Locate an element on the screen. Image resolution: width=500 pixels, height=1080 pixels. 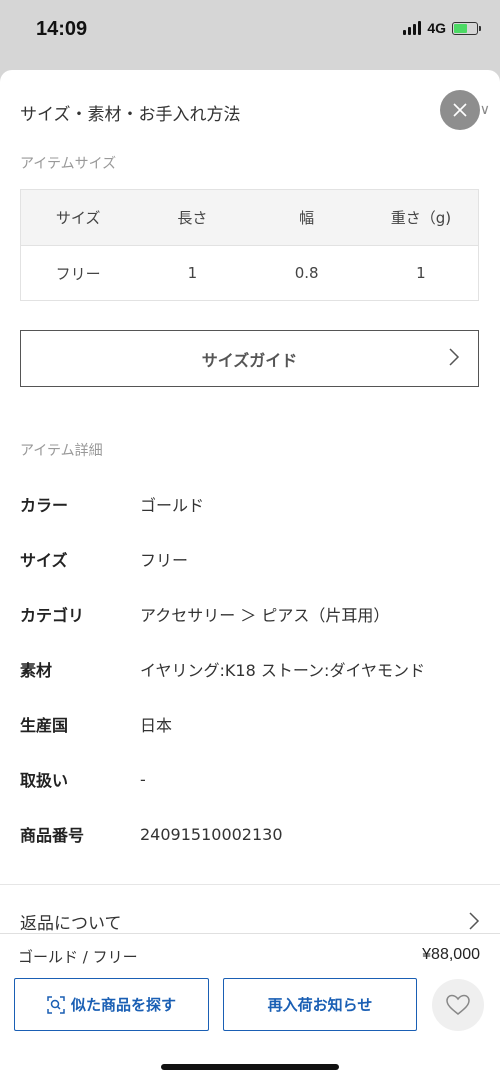
detail-row-category: カテゴリ アクセサリー ＞ ピアス（片耳用） is located at coordinates (250, 614).